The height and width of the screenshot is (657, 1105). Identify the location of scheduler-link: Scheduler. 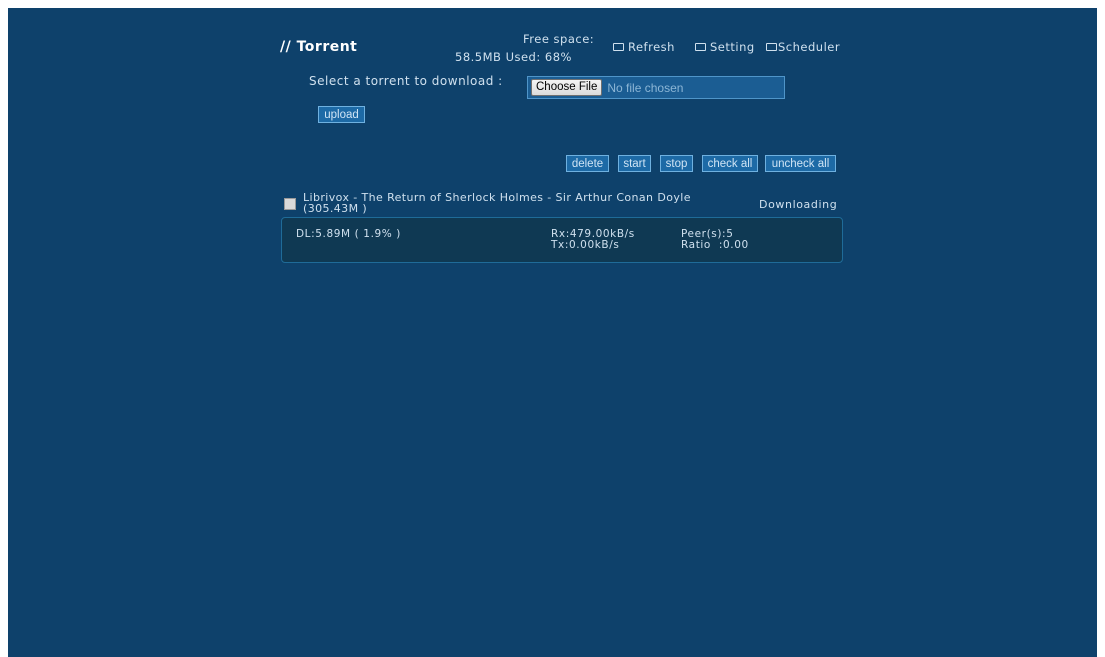
(803, 47).